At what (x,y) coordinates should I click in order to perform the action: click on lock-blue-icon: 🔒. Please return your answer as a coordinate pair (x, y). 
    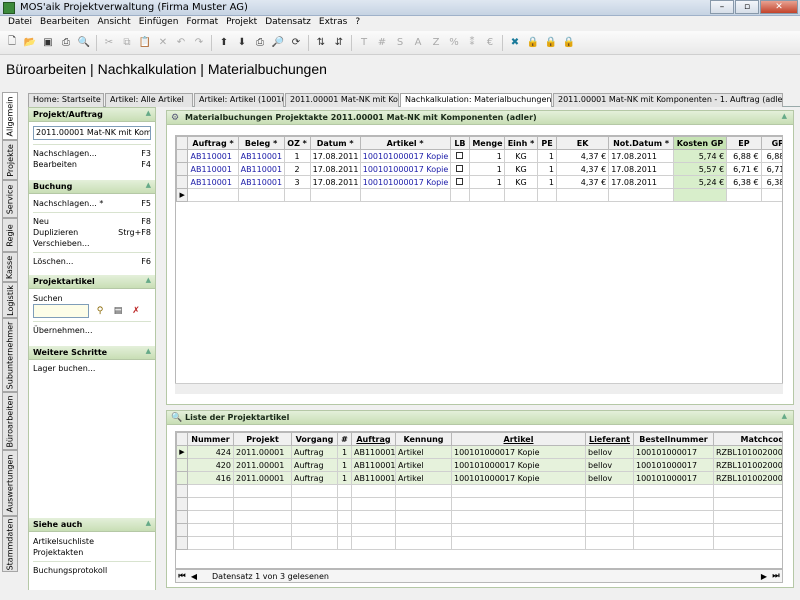
    Looking at the image, I should click on (533, 43).